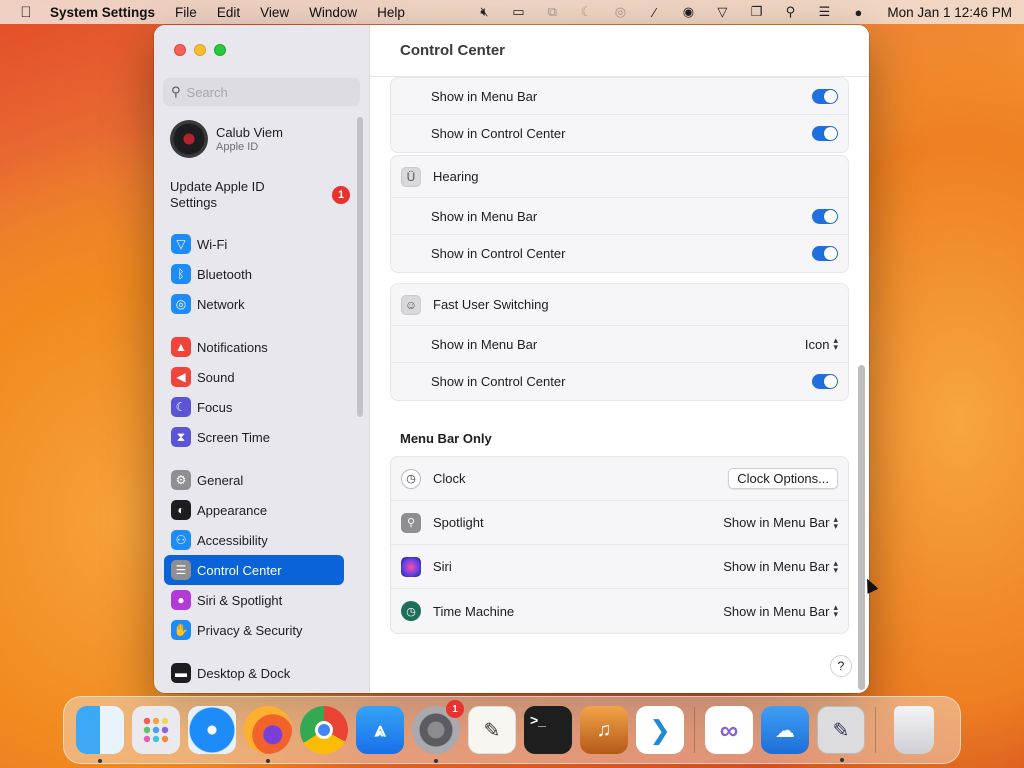 The image size is (1024, 768). I want to click on time-machine-popup: Show in Menu Bar ▴ ▾, so click(780, 611).